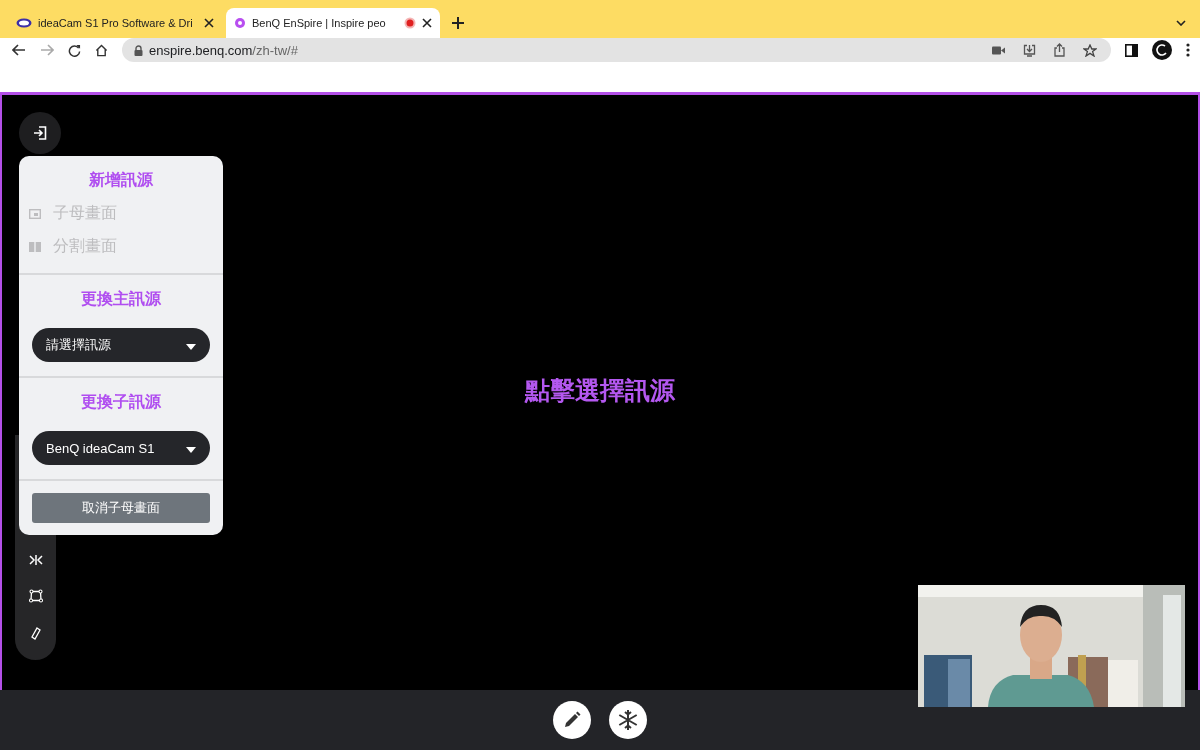 The width and height of the screenshot is (1200, 750). What do you see at coordinates (223, 50) in the screenshot?
I see `url-text: enspire.benq.com/zh-tw/#` at bounding box center [223, 50].